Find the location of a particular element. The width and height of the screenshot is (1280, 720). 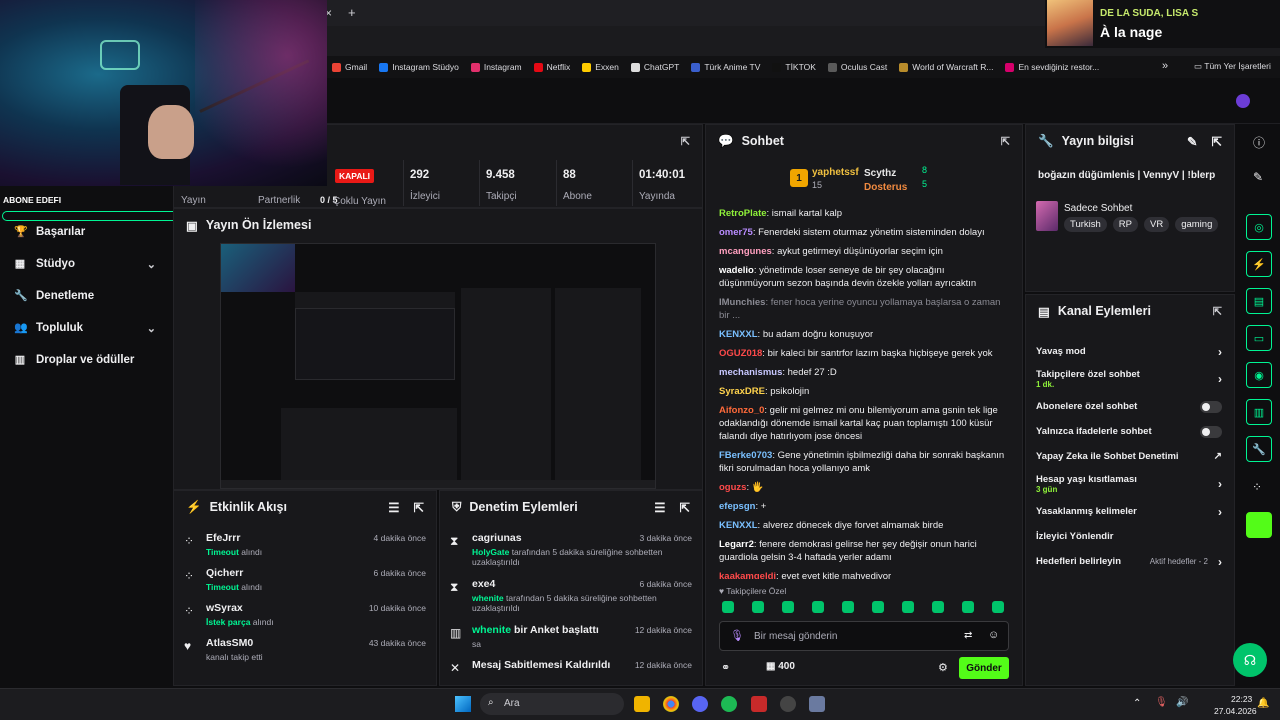

gear-icon: ⚙ is located at coordinates (943, 667).